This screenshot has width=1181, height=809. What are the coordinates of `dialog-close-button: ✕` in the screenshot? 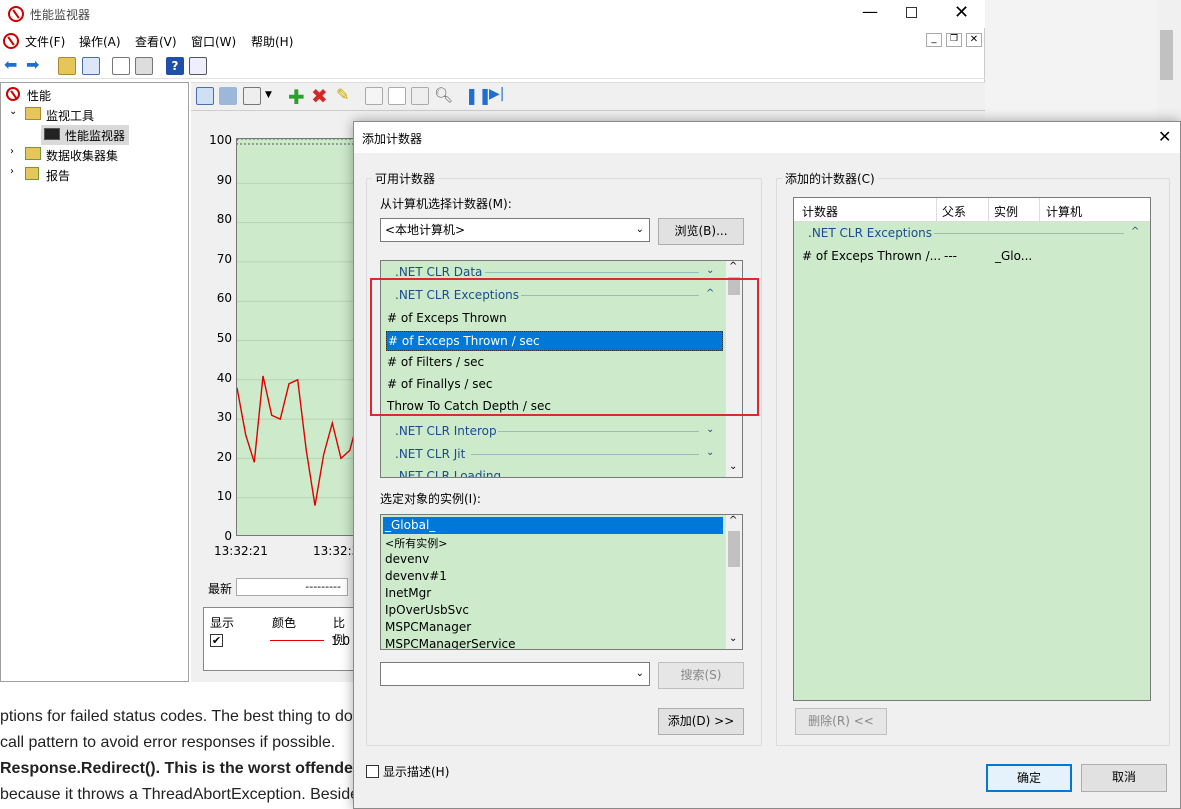 It's located at (1164, 136).